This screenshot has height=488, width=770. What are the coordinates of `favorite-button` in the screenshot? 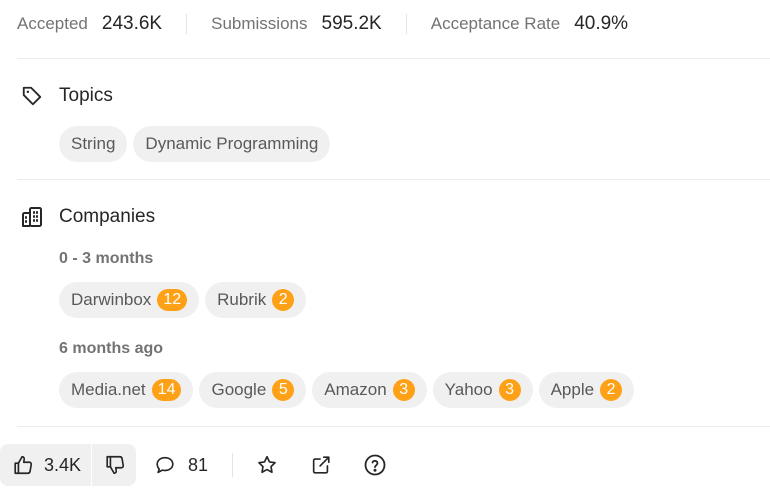 It's located at (267, 465).